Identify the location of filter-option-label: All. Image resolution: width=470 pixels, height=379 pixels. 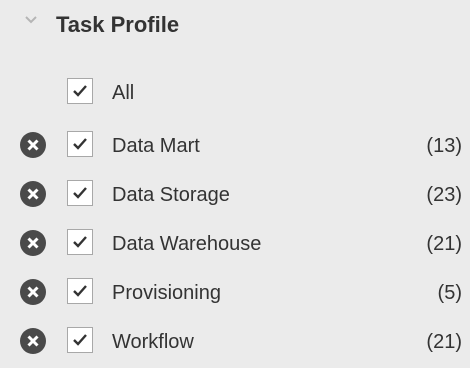
(123, 93).